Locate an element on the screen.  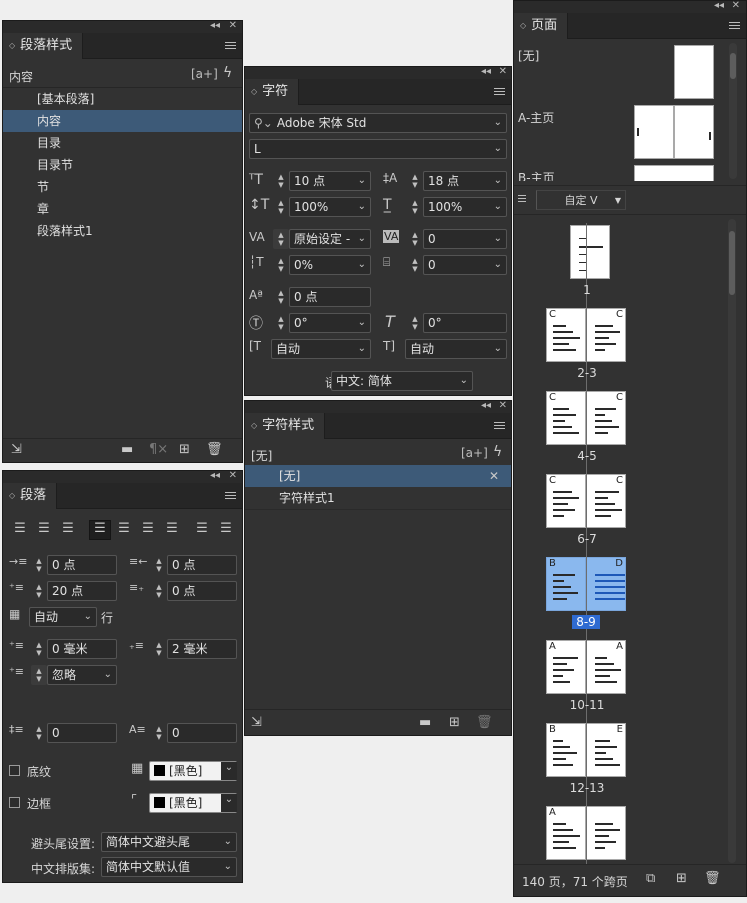
spread-item: 1 is located at coordinates (619, 264).